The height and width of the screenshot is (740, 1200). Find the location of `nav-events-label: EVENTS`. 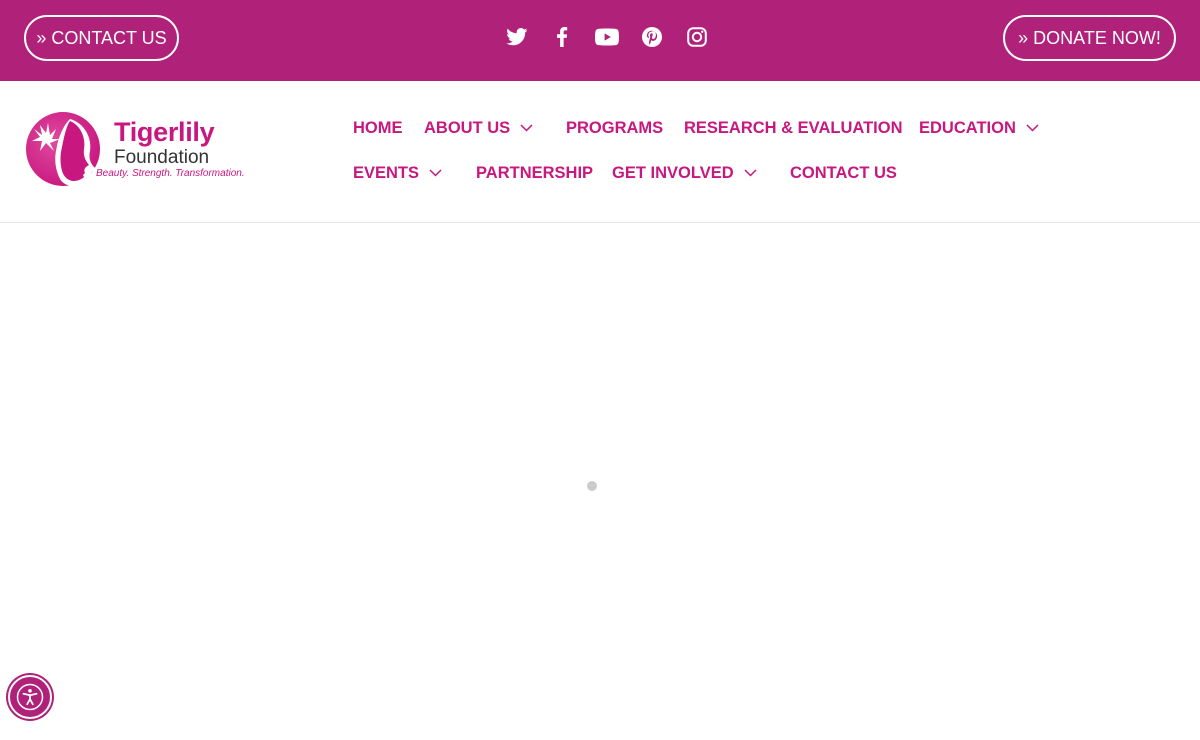

nav-events-label: EVENTS is located at coordinates (386, 172).